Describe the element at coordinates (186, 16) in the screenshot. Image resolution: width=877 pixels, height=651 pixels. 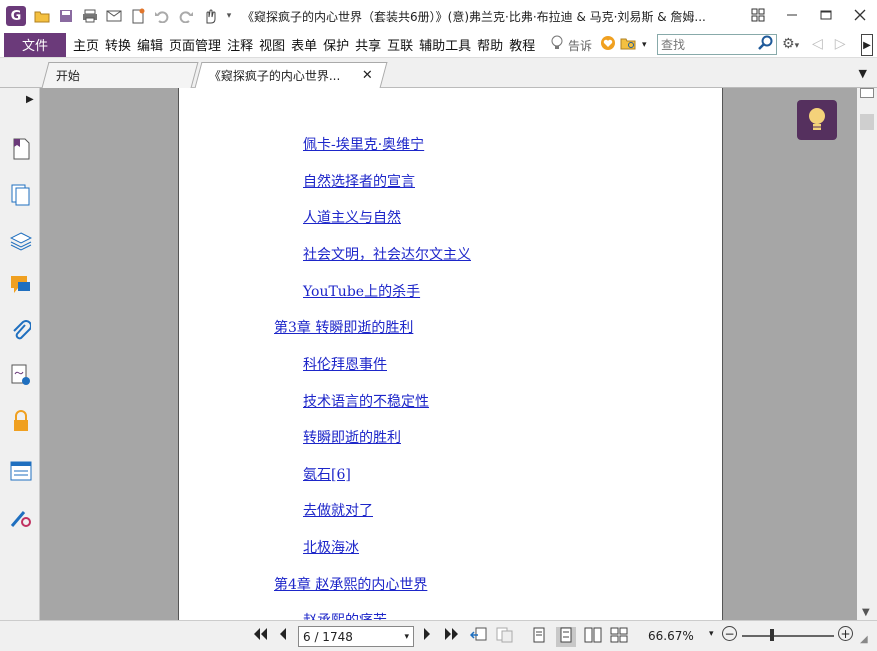
I see `redo-icon` at that location.